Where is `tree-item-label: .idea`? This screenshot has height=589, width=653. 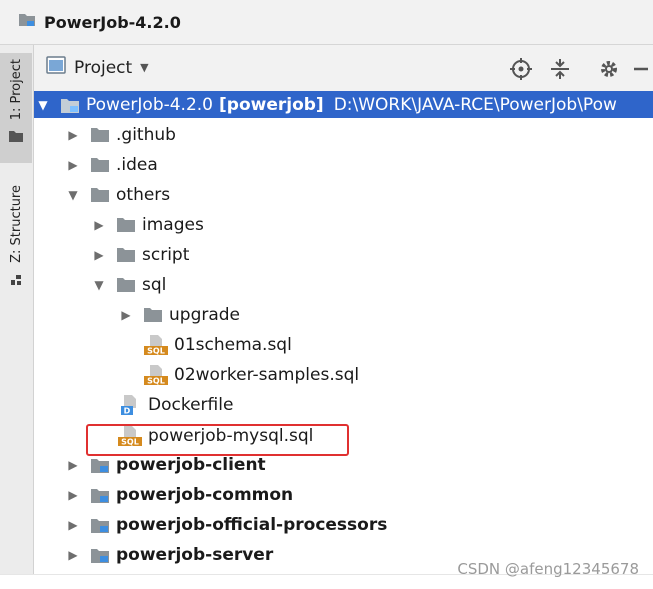 tree-item-label: .idea is located at coordinates (137, 165).